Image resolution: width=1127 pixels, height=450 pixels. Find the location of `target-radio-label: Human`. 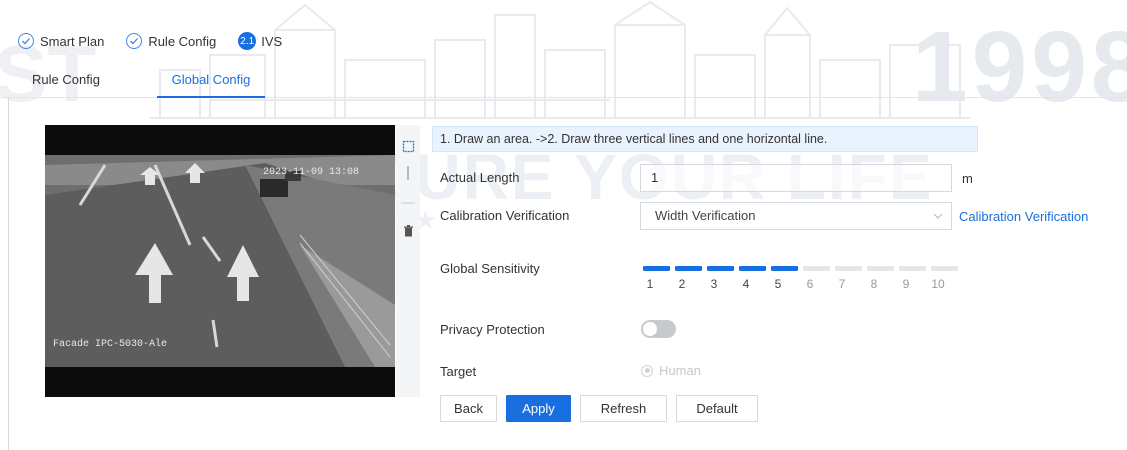

target-radio-label: Human is located at coordinates (680, 370).